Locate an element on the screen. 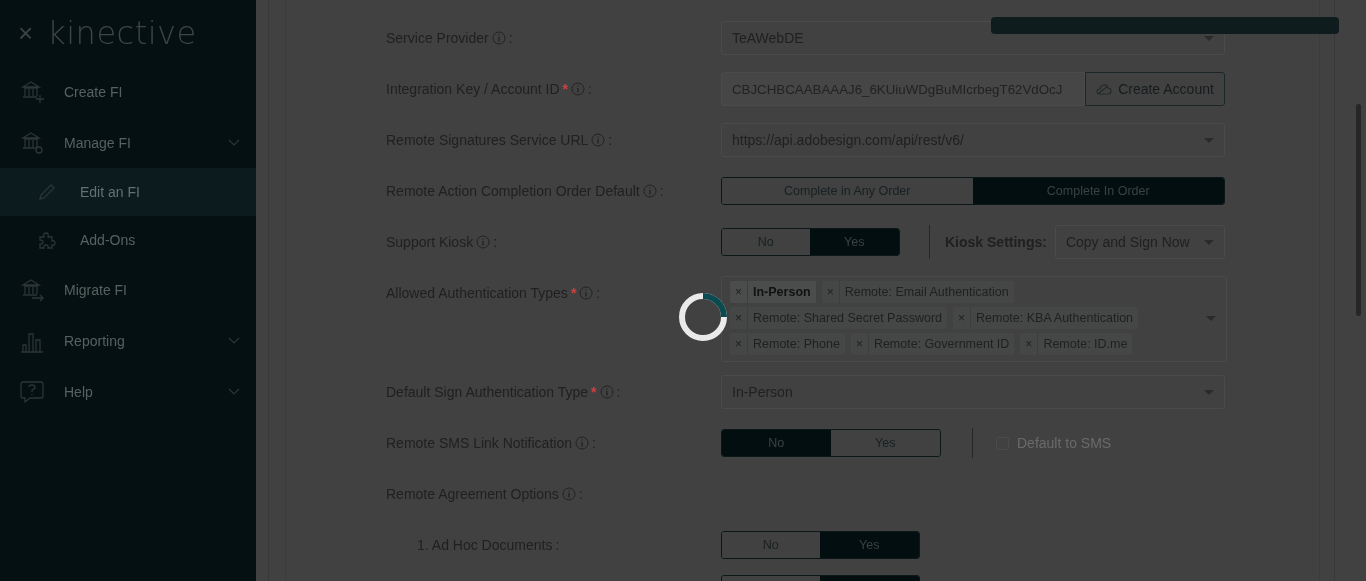 This screenshot has height=581, width=1366. selected-tag: × In-Person is located at coordinates (773, 292).